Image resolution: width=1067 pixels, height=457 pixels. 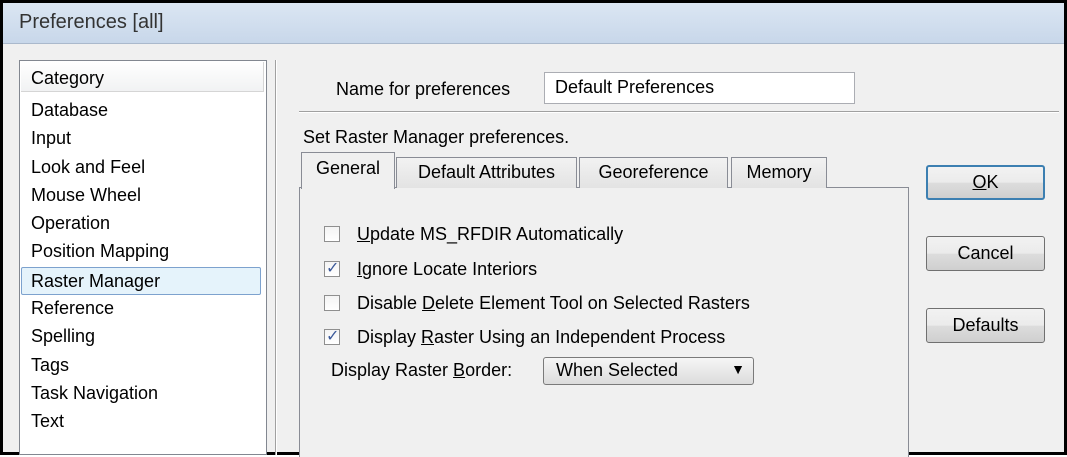 I want to click on defaults-button: Defaults, so click(x=985, y=325).